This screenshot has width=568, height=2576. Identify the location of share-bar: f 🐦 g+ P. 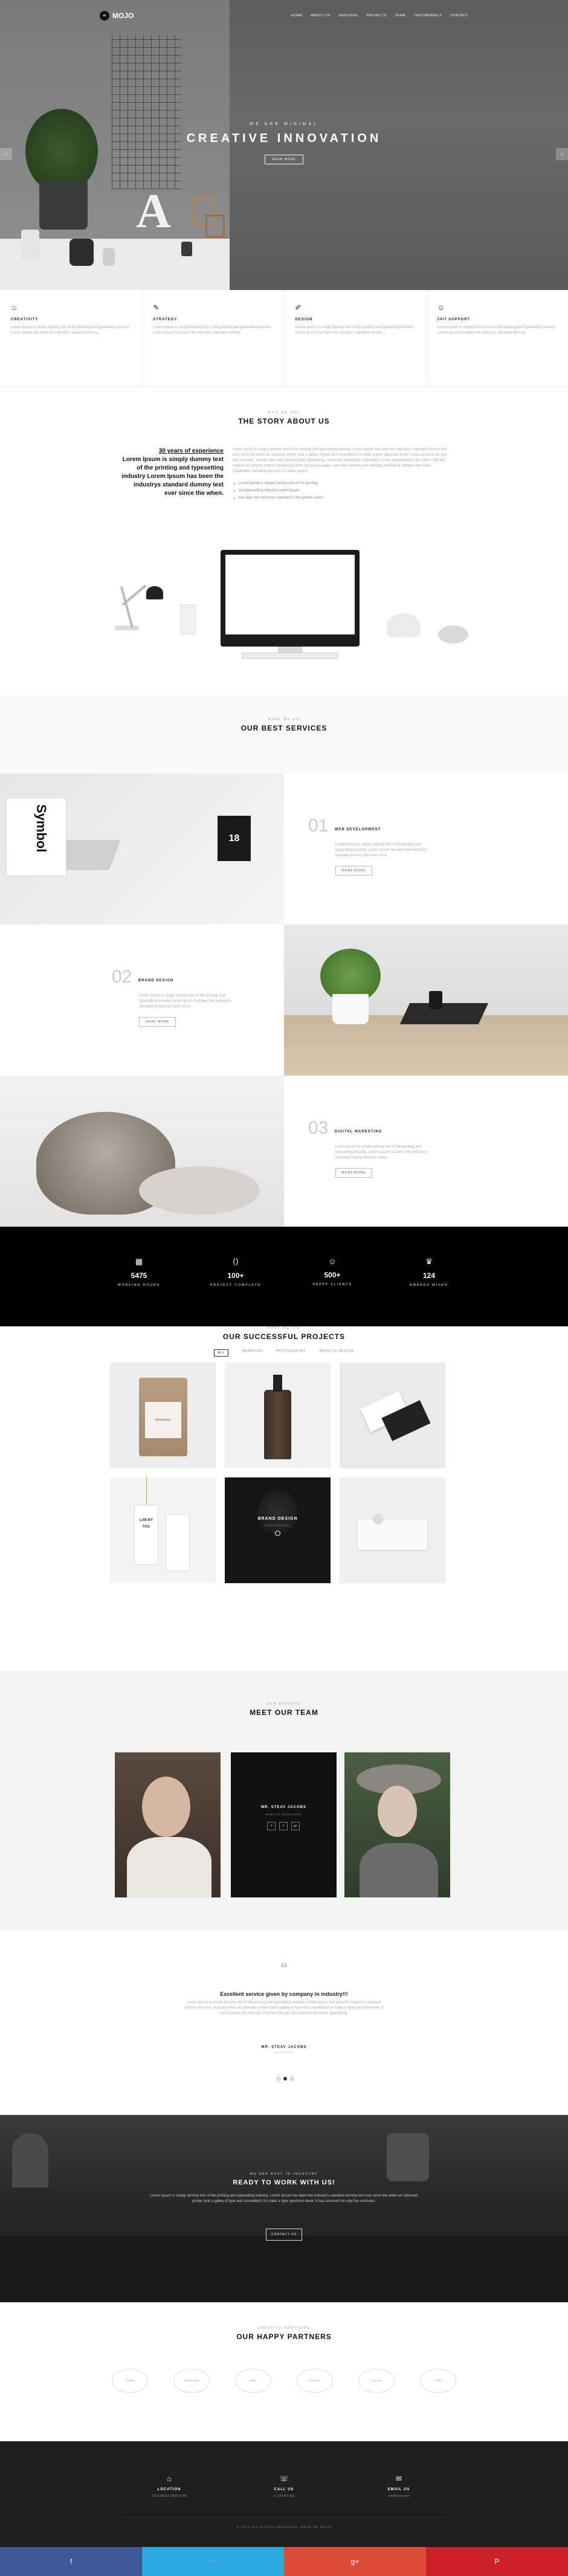
(284, 2562).